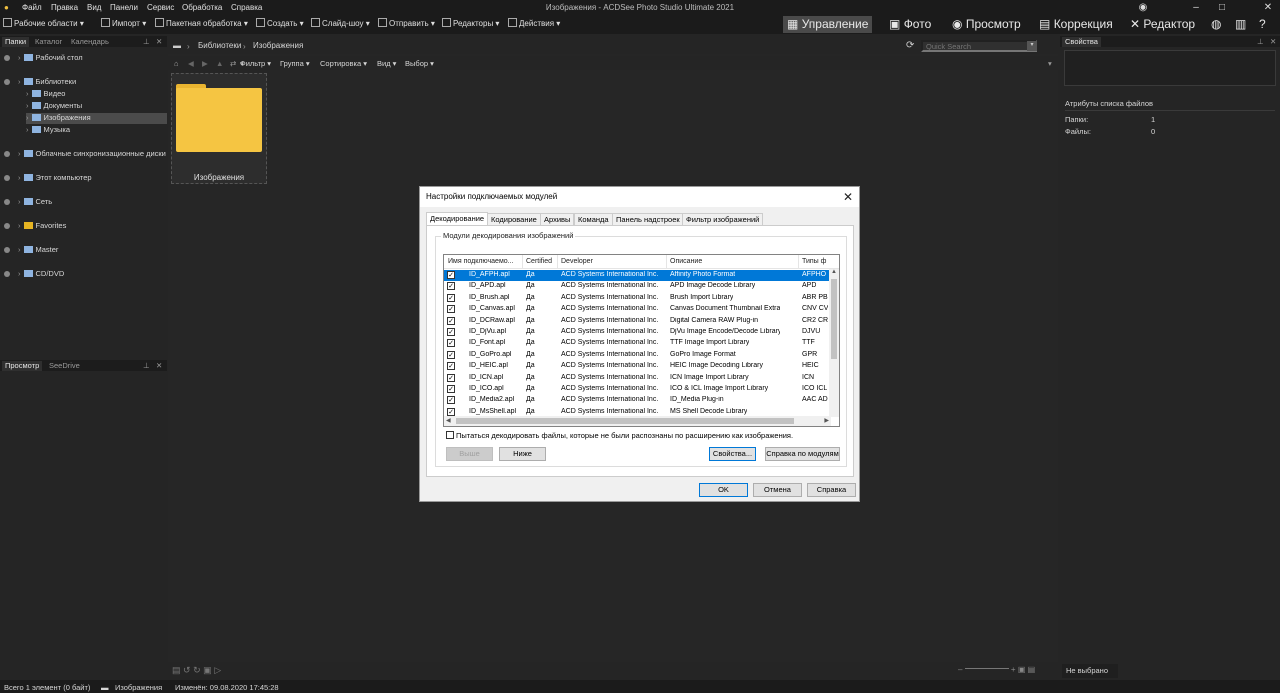 The width and height of the screenshot is (1280, 693). I want to click on tree-item: › Документы, so click(96, 106).